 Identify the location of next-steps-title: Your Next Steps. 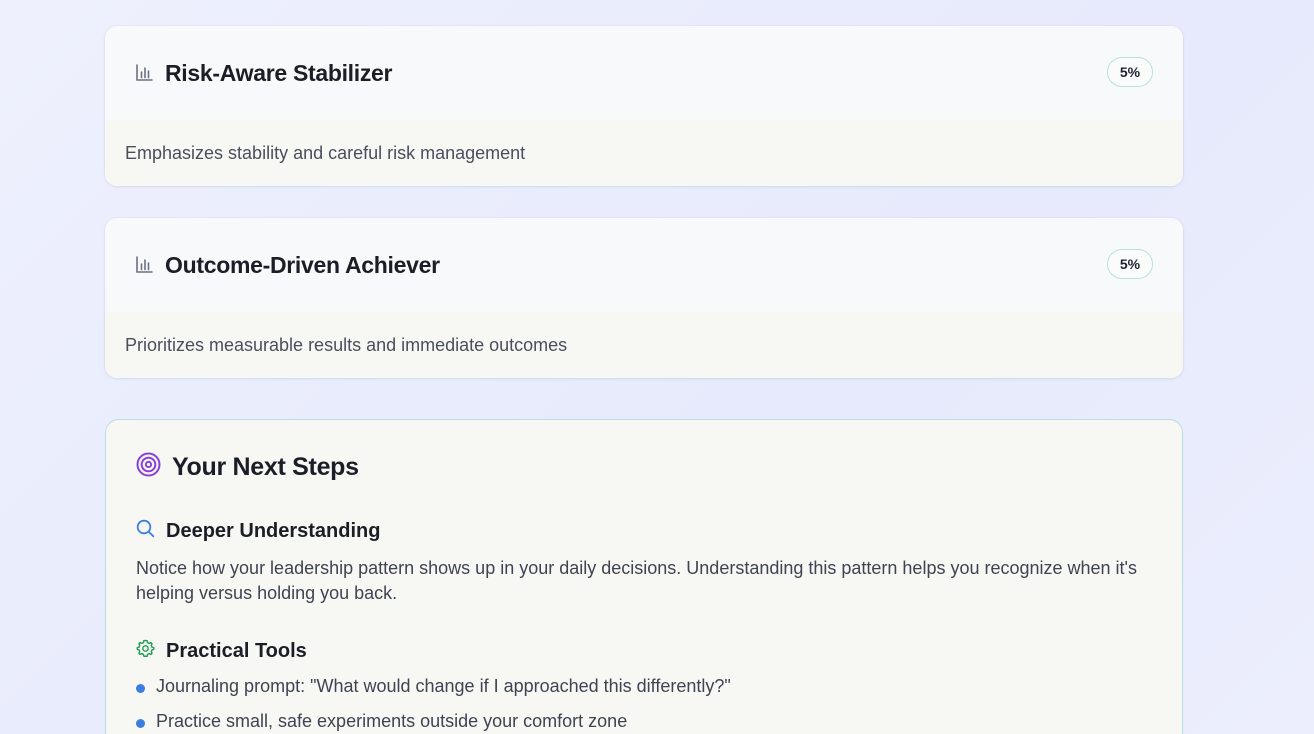
(265, 466).